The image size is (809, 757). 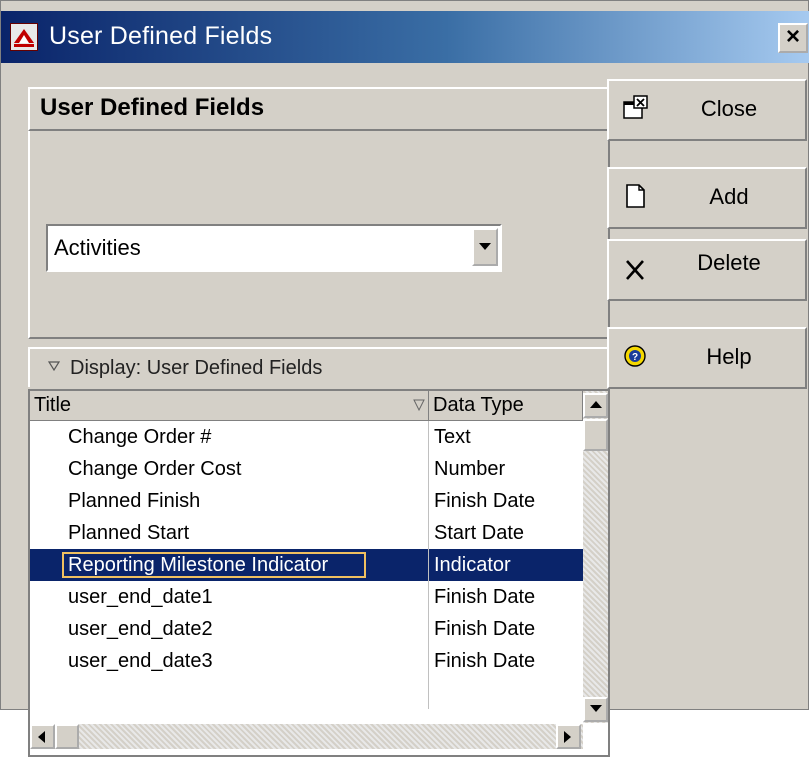 What do you see at coordinates (161, 36) in the screenshot?
I see `window-title: User Defined Fields` at bounding box center [161, 36].